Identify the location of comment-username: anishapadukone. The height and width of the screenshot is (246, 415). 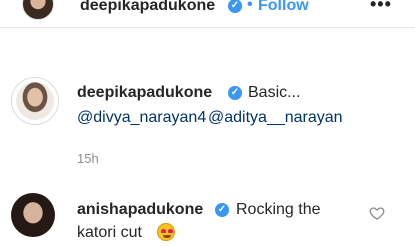
(140, 210).